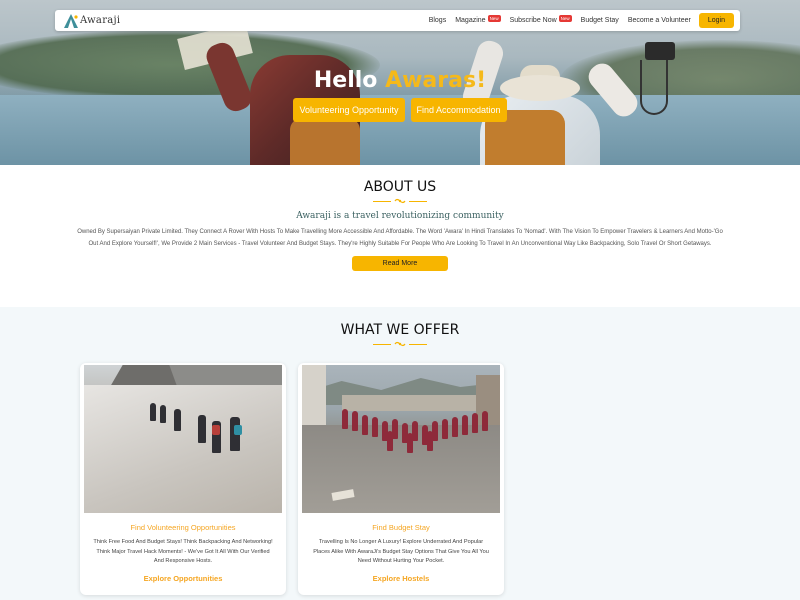 The image size is (800, 600). I want to click on nav-magazine: Magazine New, so click(478, 19).